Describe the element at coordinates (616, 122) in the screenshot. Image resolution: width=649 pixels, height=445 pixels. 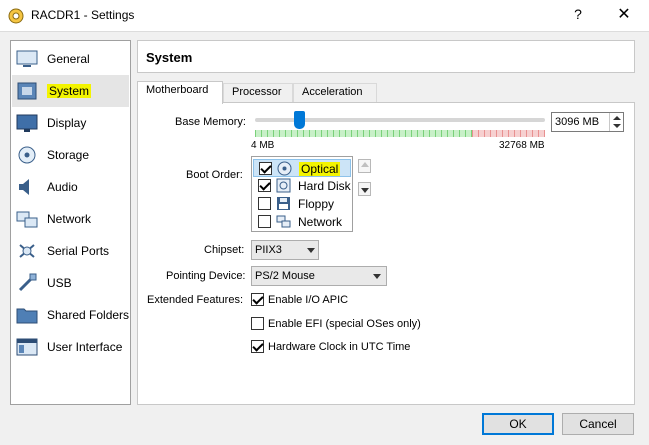
I see `spinbox-buttons` at that location.